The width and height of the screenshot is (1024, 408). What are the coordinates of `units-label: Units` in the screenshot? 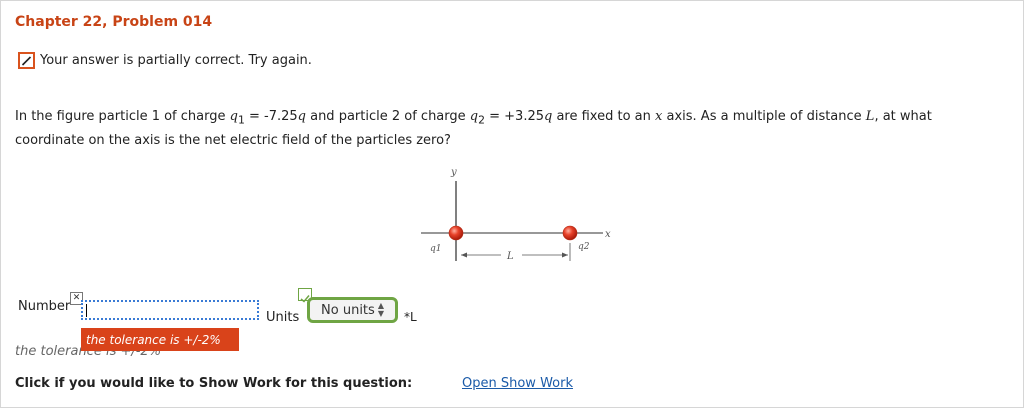 It's located at (283, 317).